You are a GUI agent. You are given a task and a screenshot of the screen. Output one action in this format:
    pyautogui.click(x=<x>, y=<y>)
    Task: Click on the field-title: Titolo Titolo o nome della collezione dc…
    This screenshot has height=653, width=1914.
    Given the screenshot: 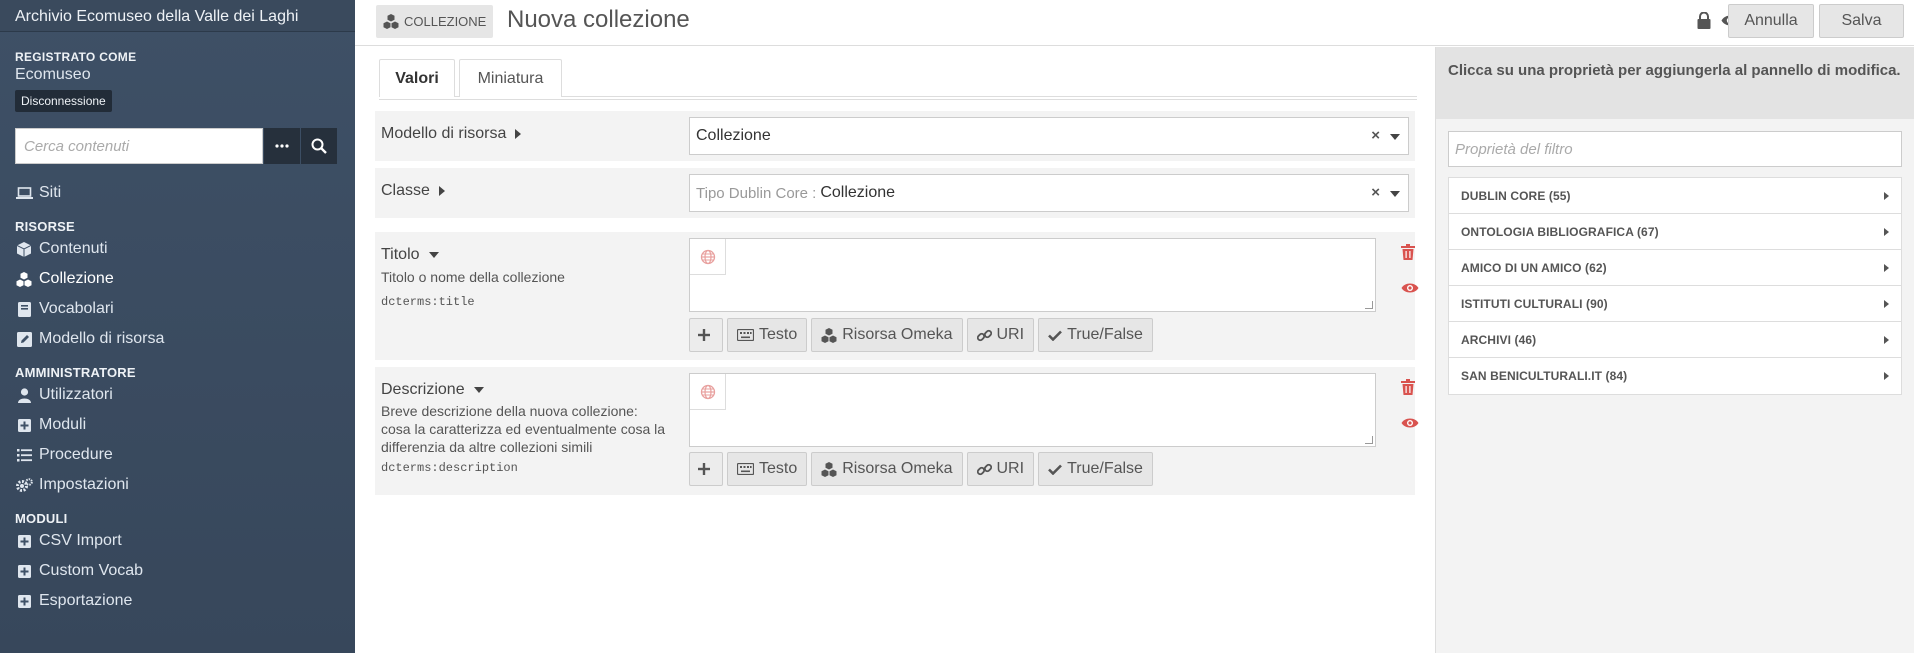 What is the action you would take?
    pyautogui.click(x=897, y=296)
    